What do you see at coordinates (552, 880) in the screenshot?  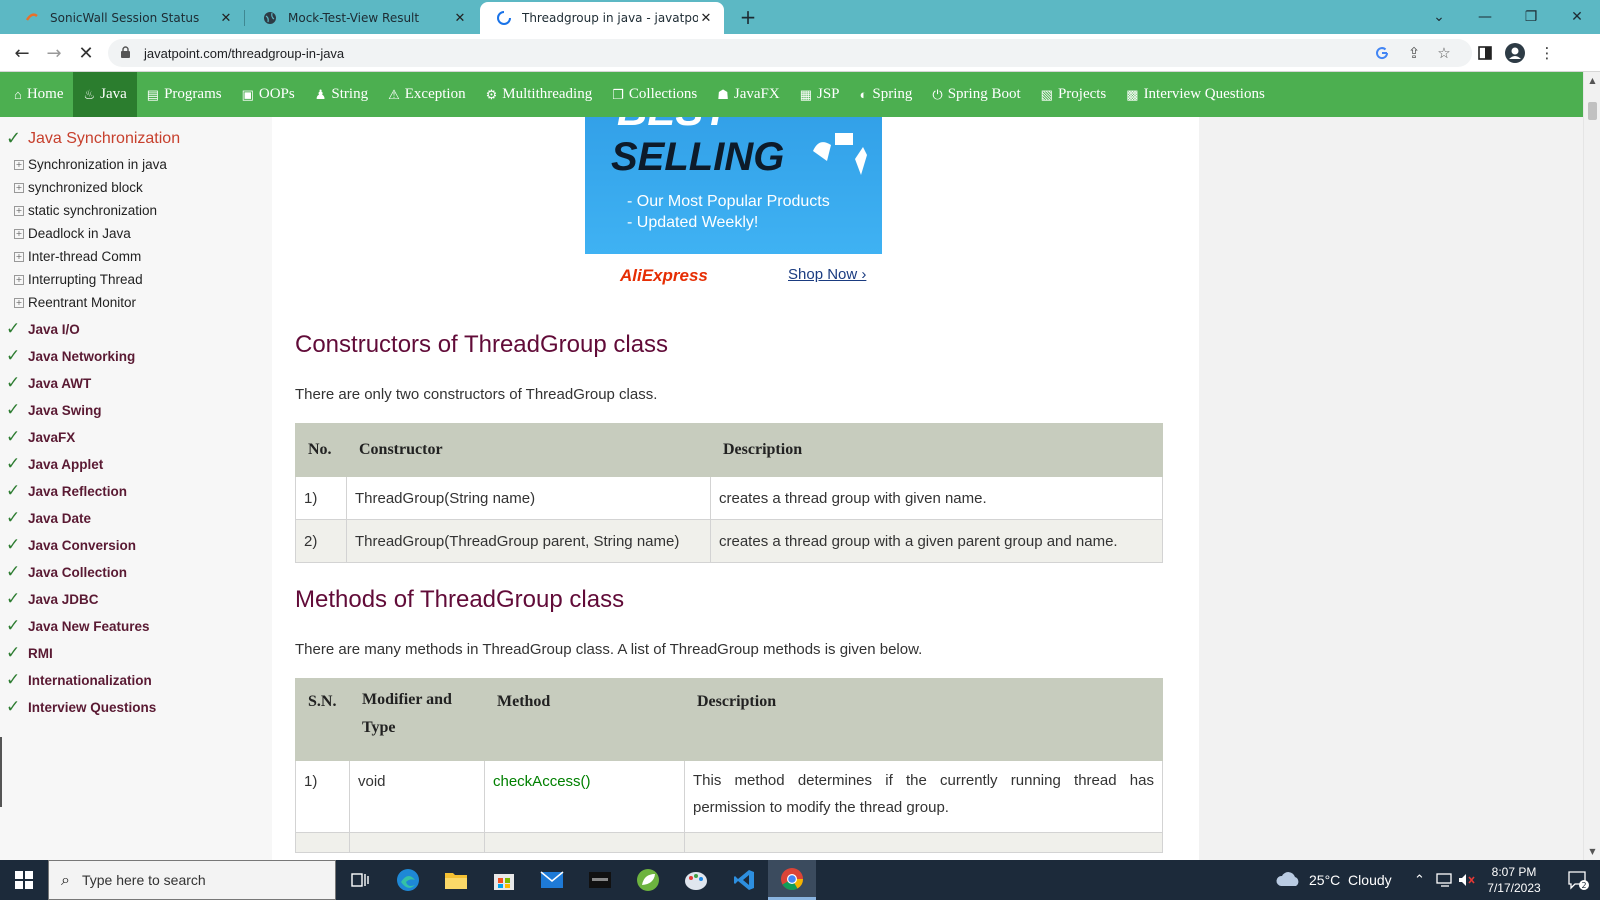 I see `mail-icon` at bounding box center [552, 880].